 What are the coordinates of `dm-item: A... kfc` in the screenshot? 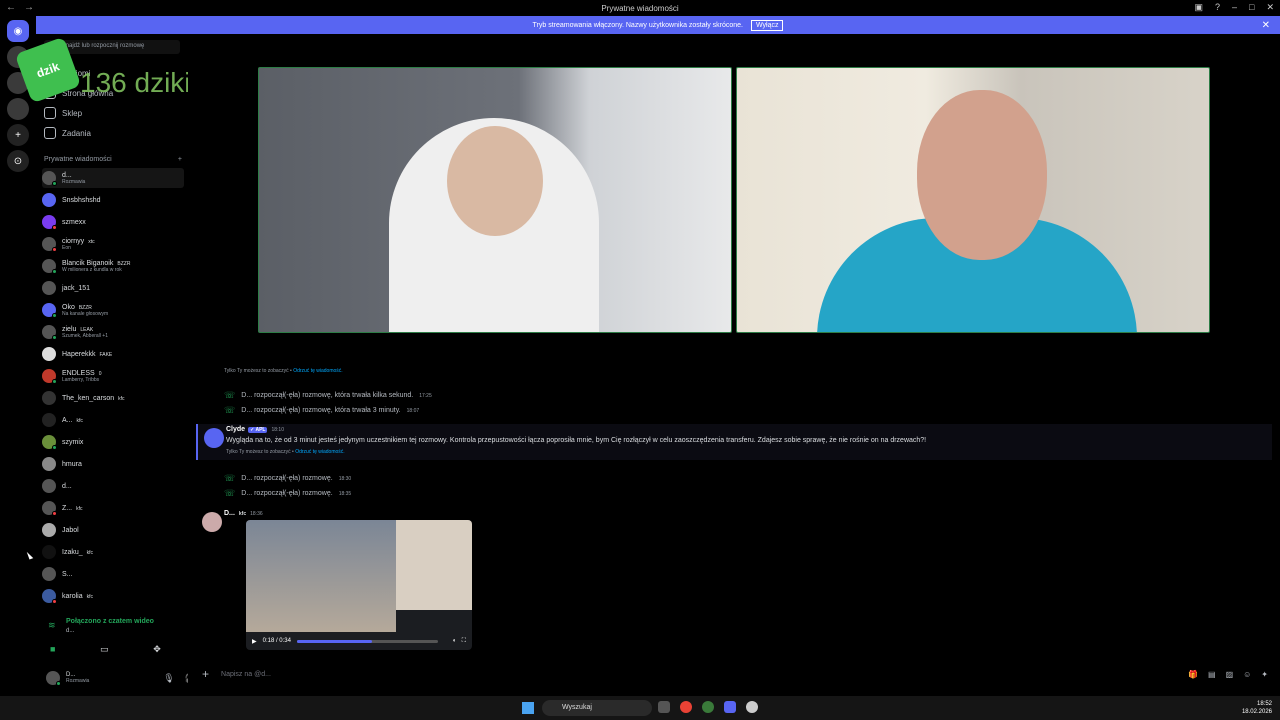 It's located at (113, 420).